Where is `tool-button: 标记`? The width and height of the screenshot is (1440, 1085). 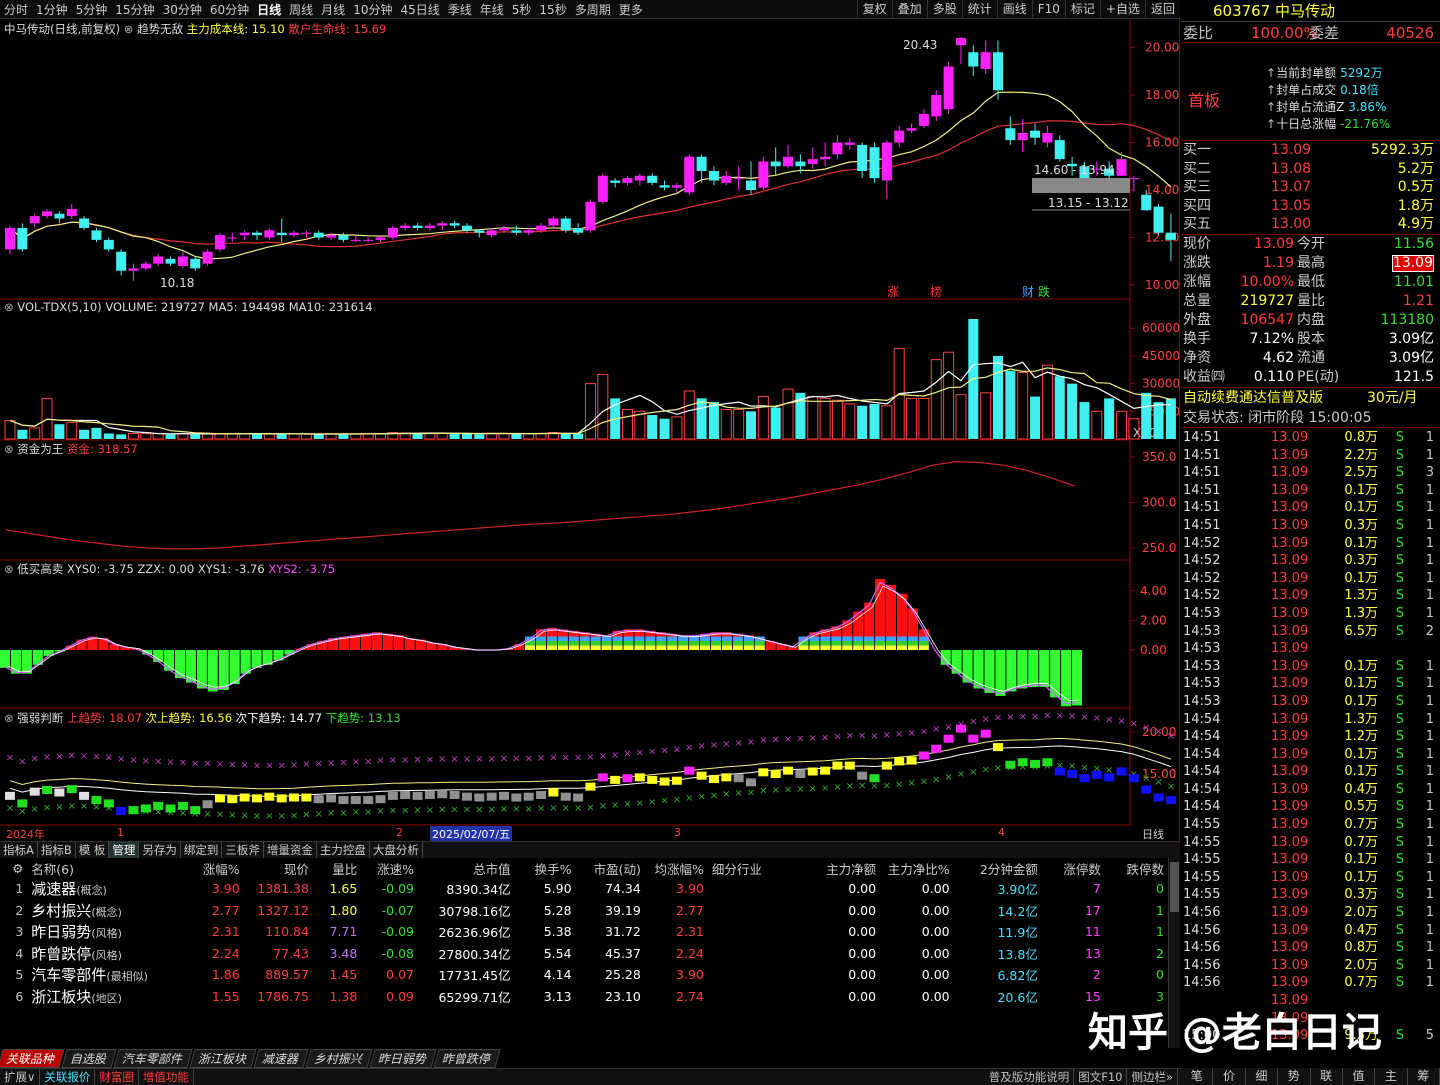 tool-button: 标记 is located at coordinates (1082, 9).